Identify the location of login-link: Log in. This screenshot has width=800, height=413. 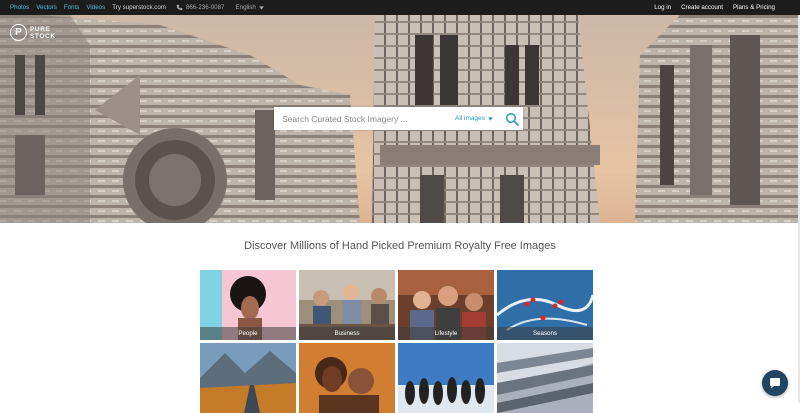
(662, 7).